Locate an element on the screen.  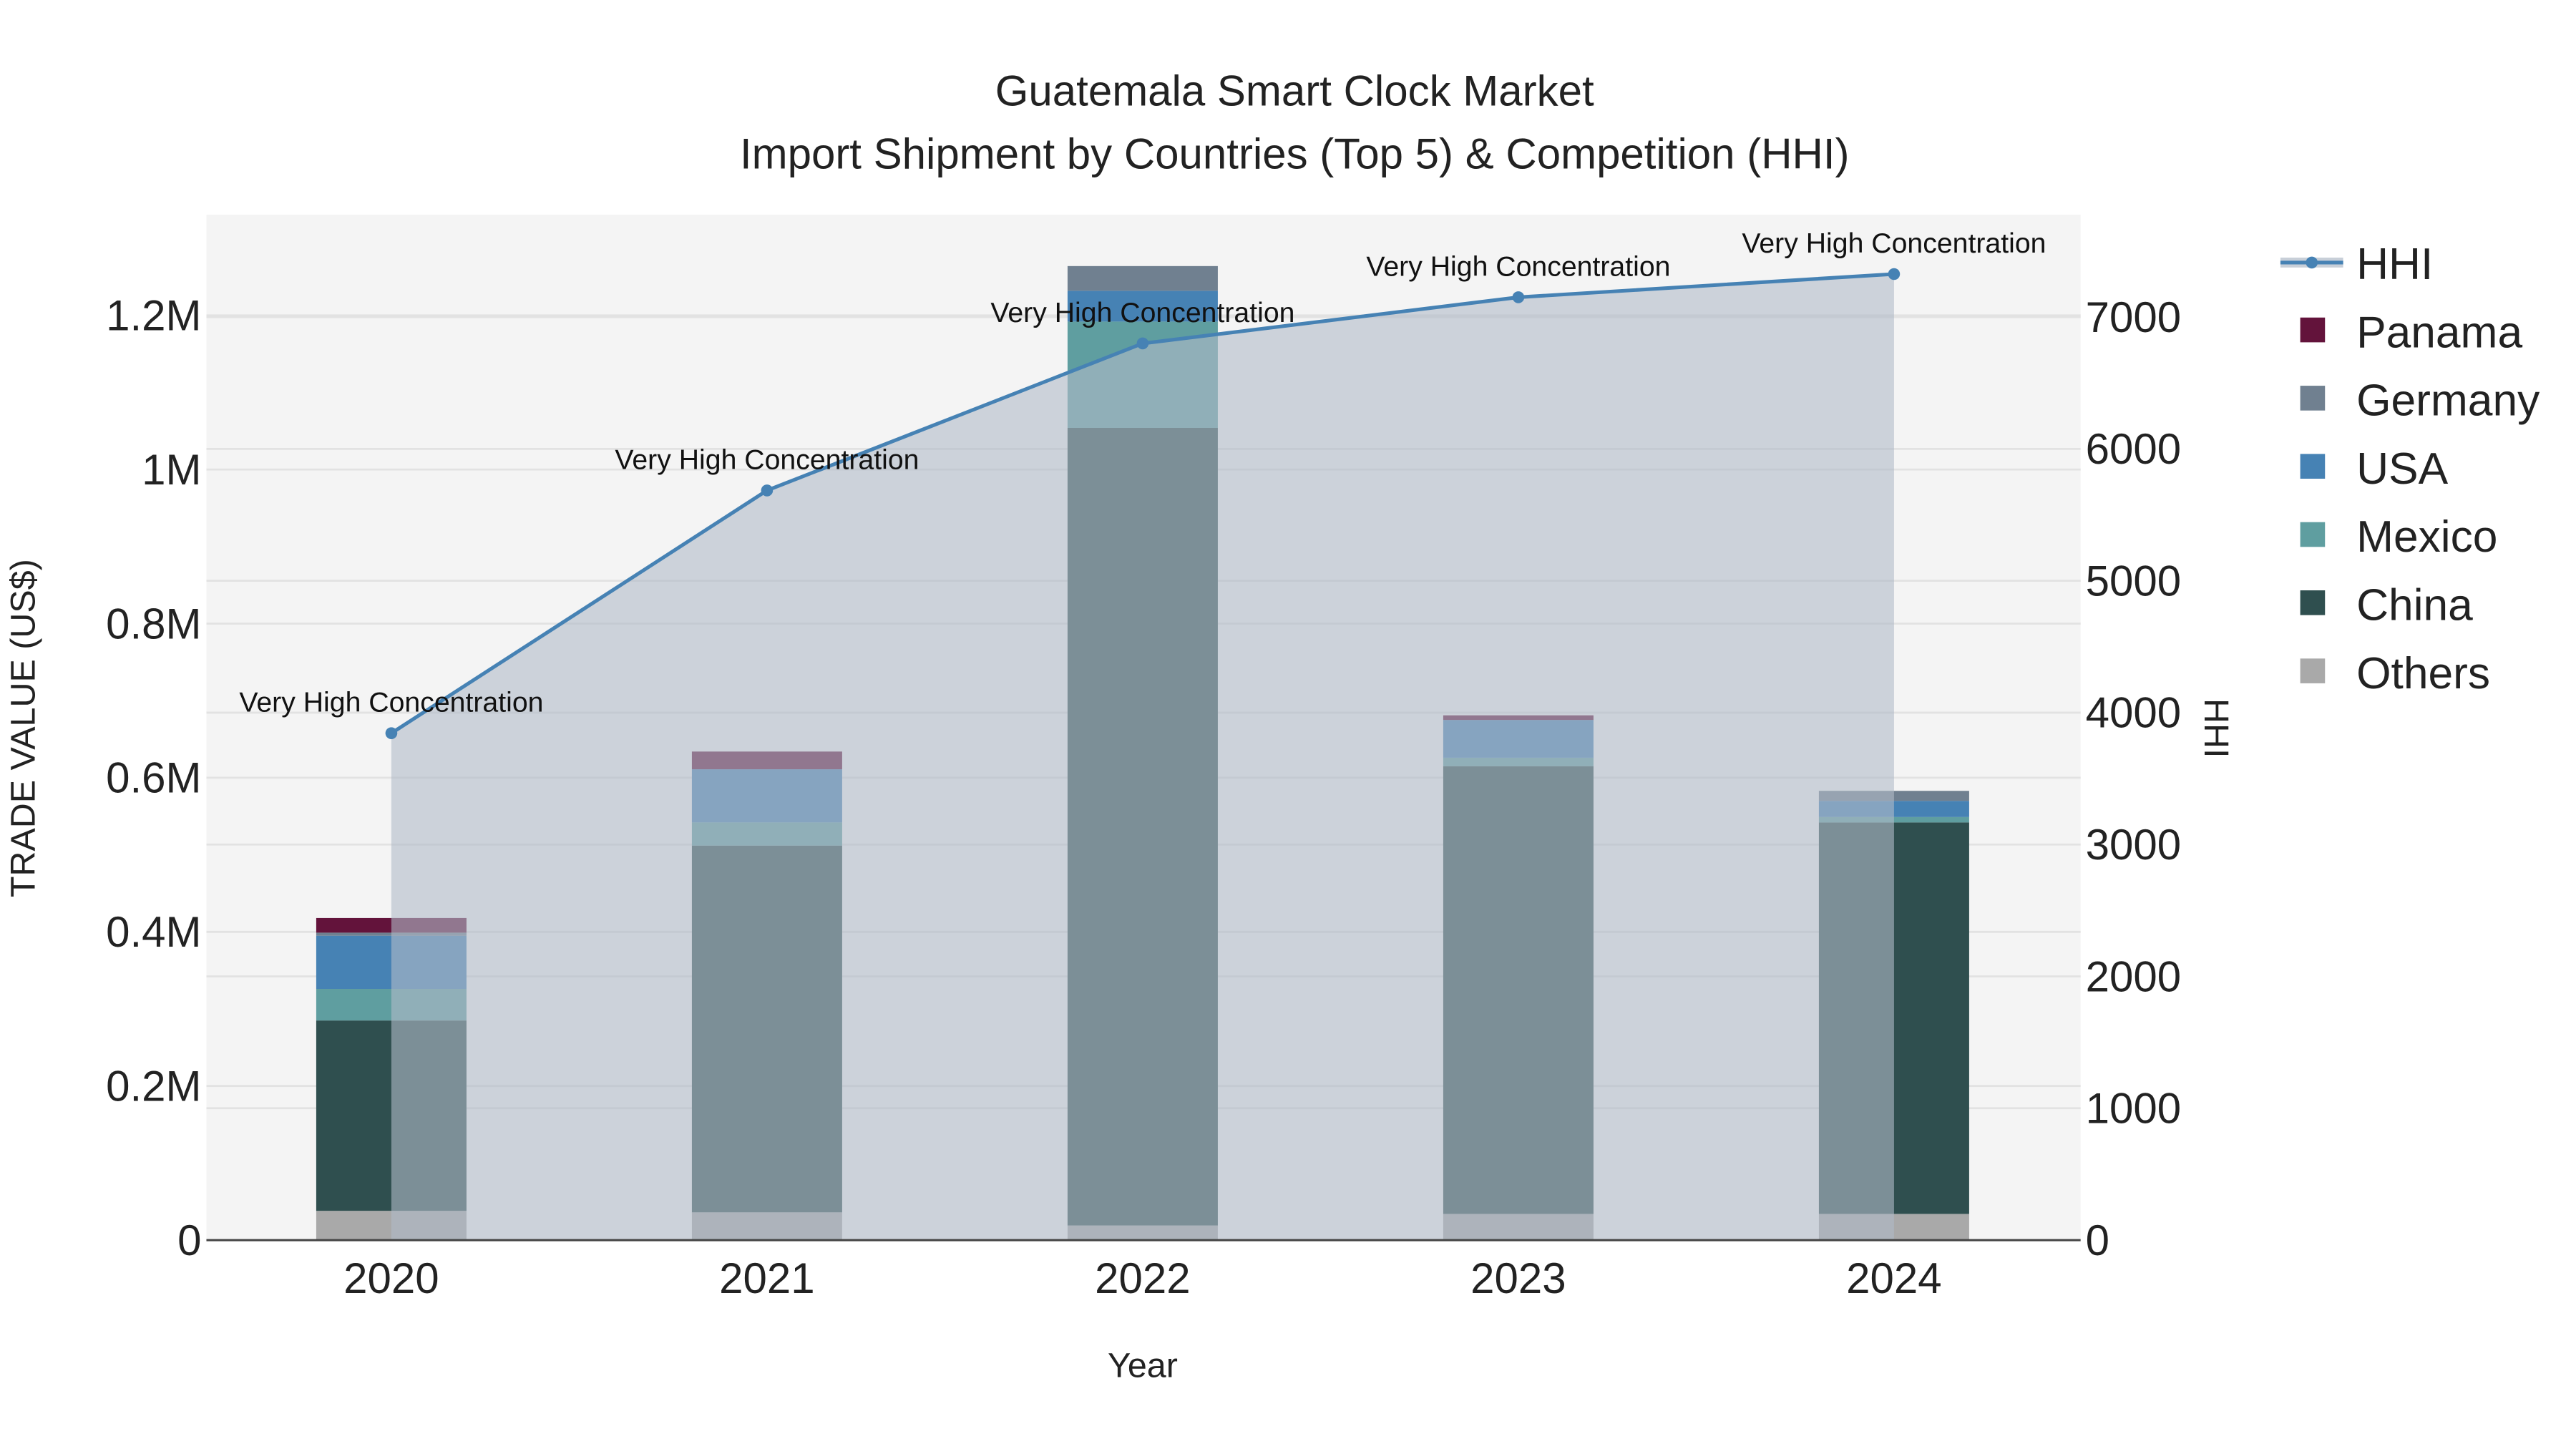
legend-label: Panama is located at coordinates (2439, 332).